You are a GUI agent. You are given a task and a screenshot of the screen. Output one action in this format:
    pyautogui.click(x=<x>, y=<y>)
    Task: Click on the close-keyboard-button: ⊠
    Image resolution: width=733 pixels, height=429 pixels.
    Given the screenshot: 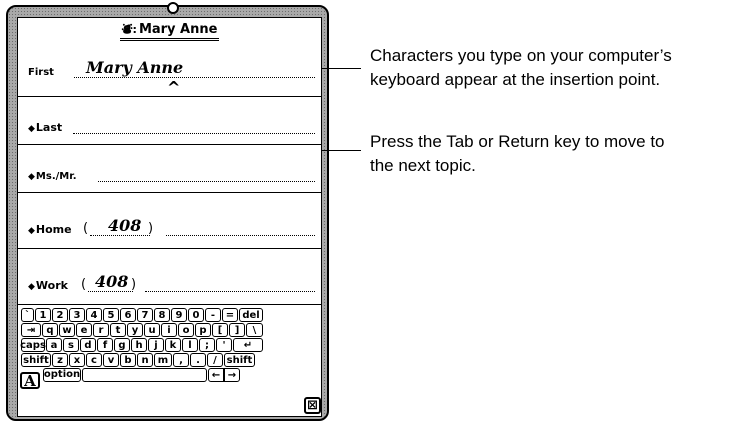 What is the action you would take?
    pyautogui.click(x=312, y=405)
    